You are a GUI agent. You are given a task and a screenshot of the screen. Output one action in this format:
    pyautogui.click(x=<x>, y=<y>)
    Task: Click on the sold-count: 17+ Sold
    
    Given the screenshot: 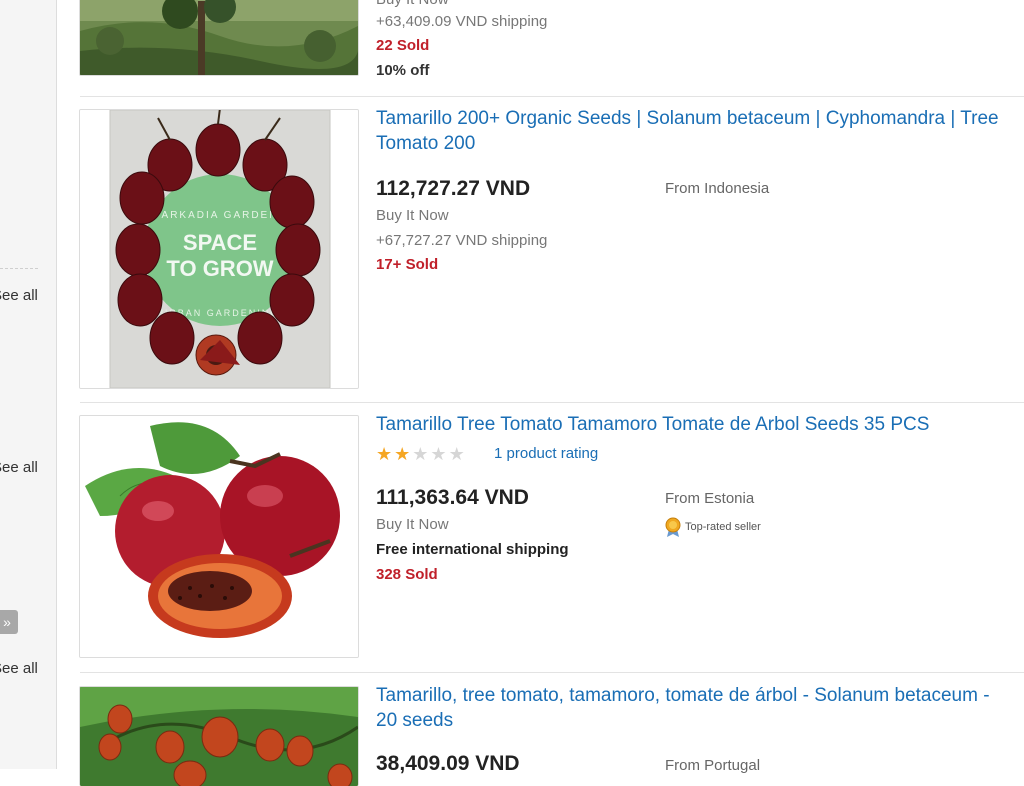 What is the action you would take?
    pyautogui.click(x=407, y=264)
    